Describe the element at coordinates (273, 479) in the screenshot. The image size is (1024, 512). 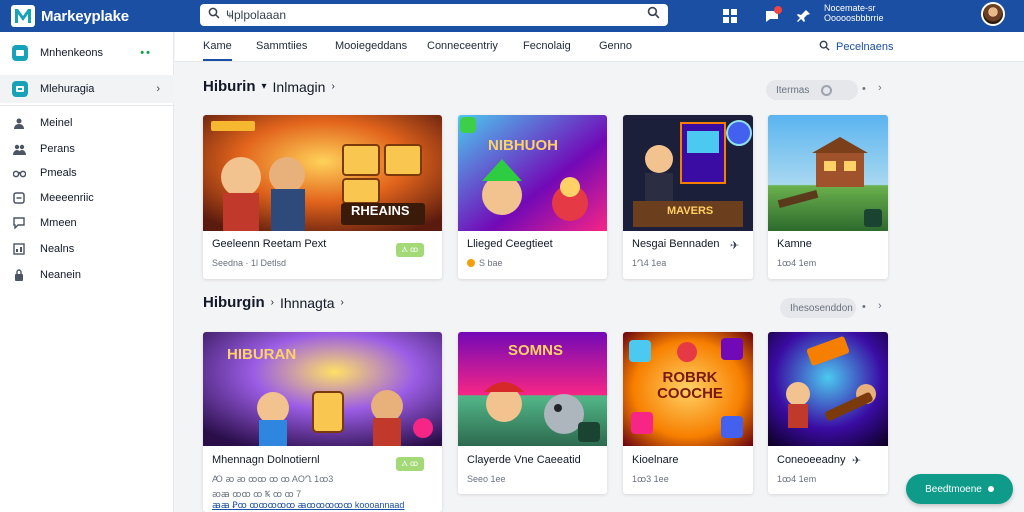
I see `card-meta: Ꜵ ꜵ ꜵ ꝏꝏ ꝏ ꝏ AOՂ 1ꝏ3` at that location.